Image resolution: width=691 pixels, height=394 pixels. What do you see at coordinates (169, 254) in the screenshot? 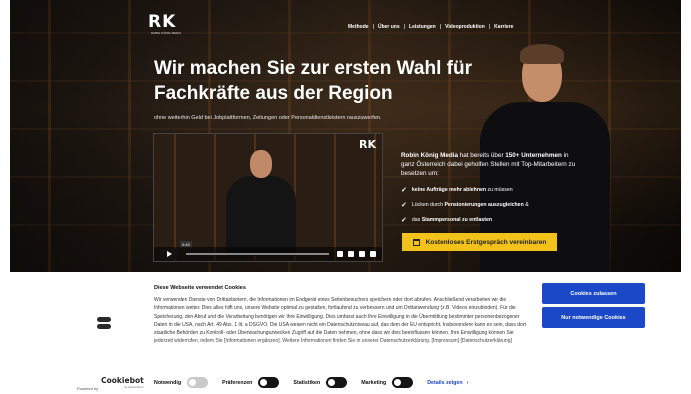
I see `play-icon` at bounding box center [169, 254].